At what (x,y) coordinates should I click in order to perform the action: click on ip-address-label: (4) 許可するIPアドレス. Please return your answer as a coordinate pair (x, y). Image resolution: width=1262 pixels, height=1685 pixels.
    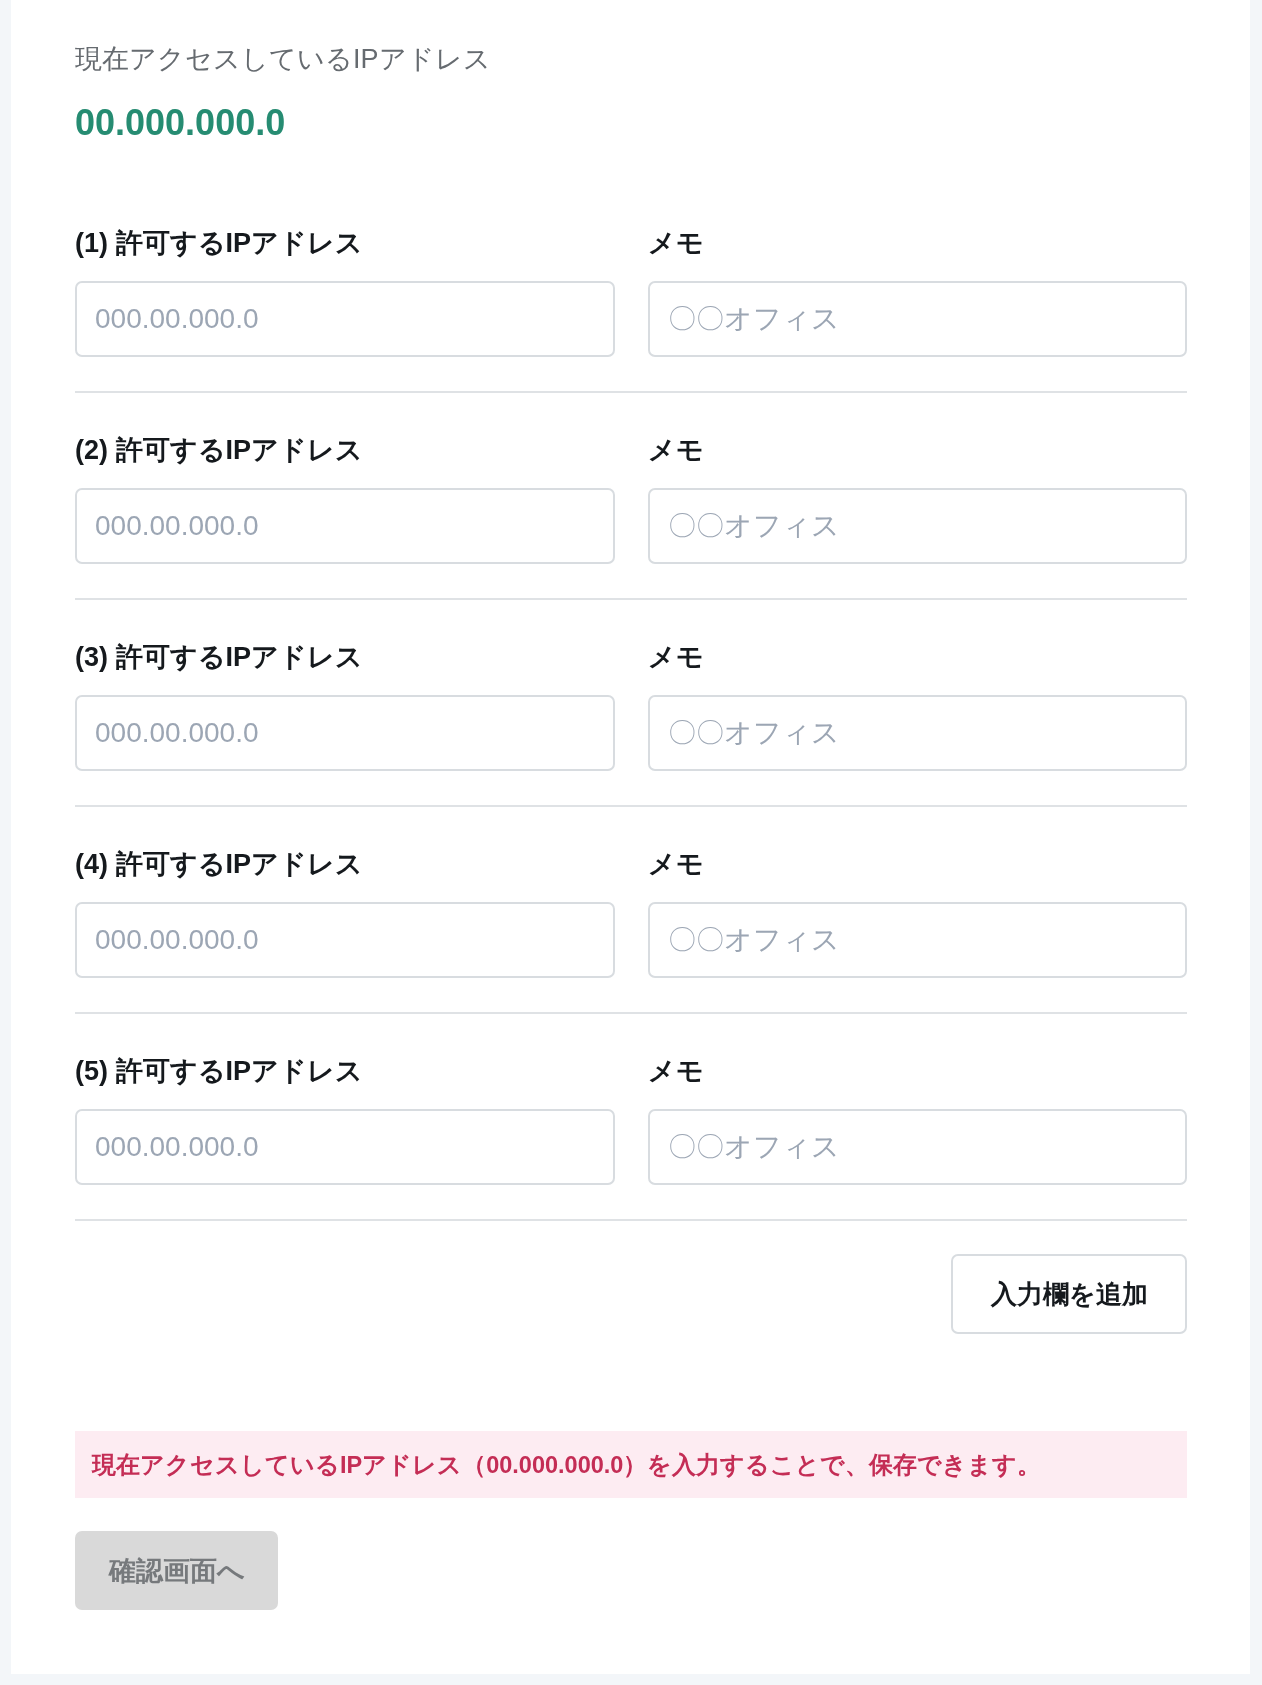
    Looking at the image, I should click on (219, 864).